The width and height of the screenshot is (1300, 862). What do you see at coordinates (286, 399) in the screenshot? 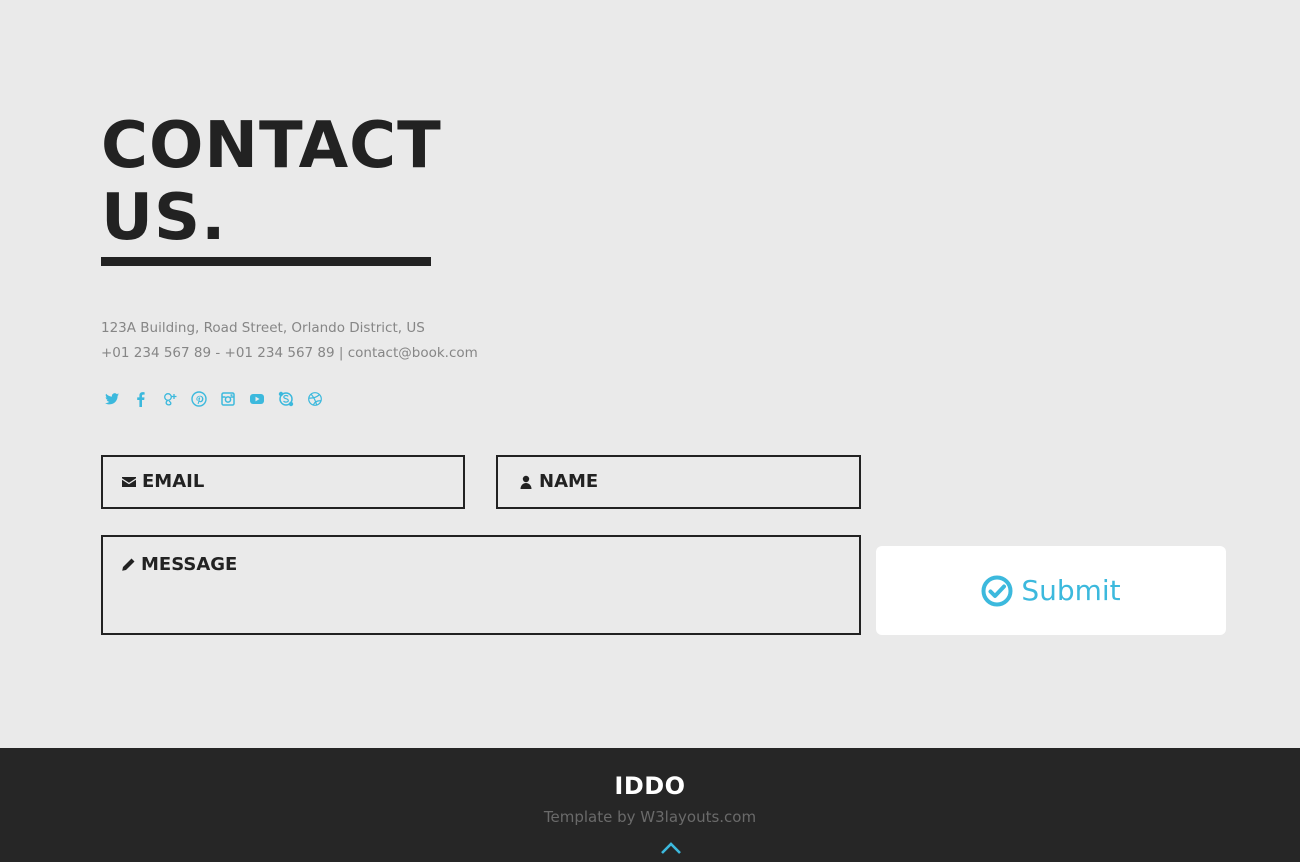
I see `skype-icon` at bounding box center [286, 399].